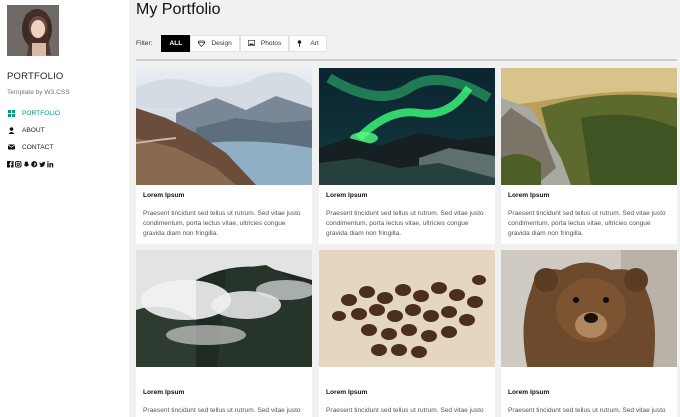  What do you see at coordinates (38, 147) in the screenshot?
I see `sidebar-item-label: CONTACT` at bounding box center [38, 147].